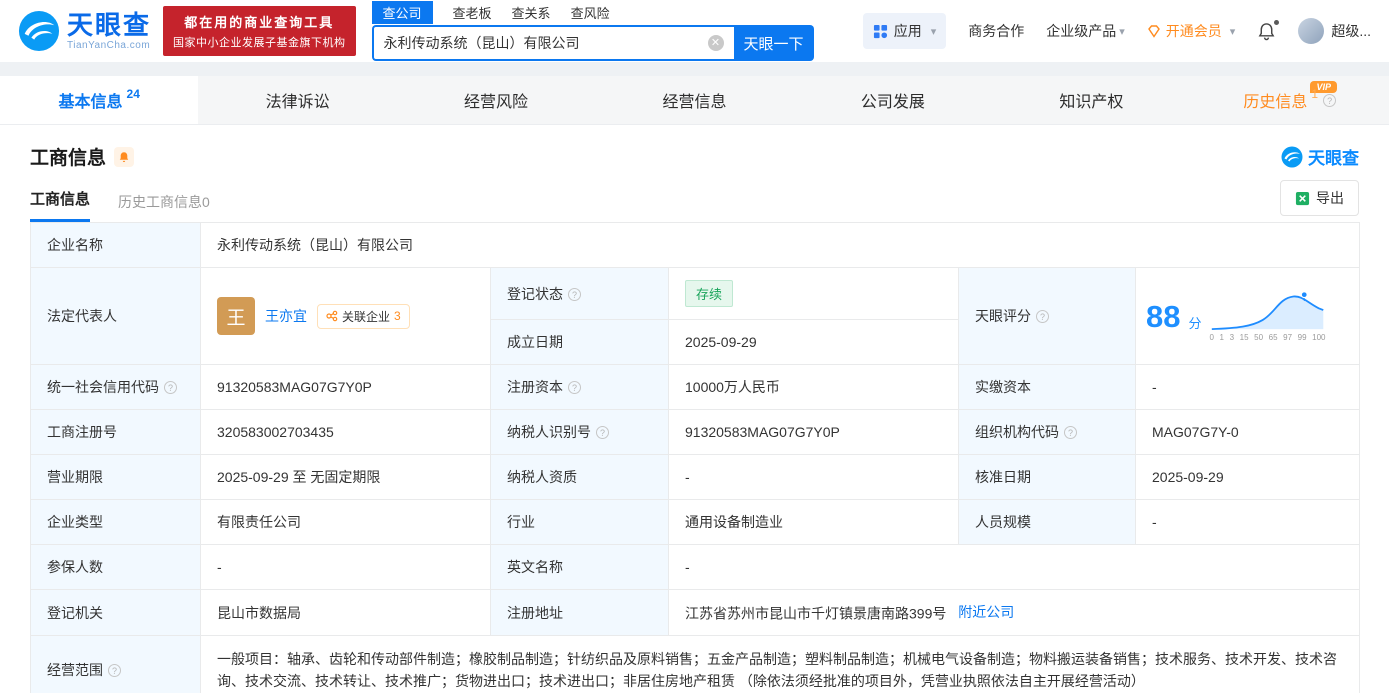  What do you see at coordinates (286, 316) in the screenshot?
I see `legal-rep-name-link: 王亦宜` at bounding box center [286, 316].